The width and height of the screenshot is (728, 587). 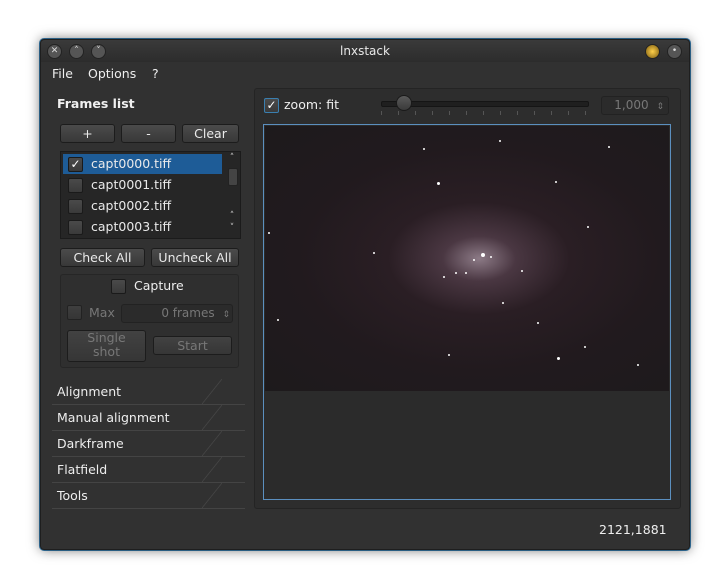 I want to click on frames-scrollbar: ˄ ˄ ˅, so click(x=232, y=195).